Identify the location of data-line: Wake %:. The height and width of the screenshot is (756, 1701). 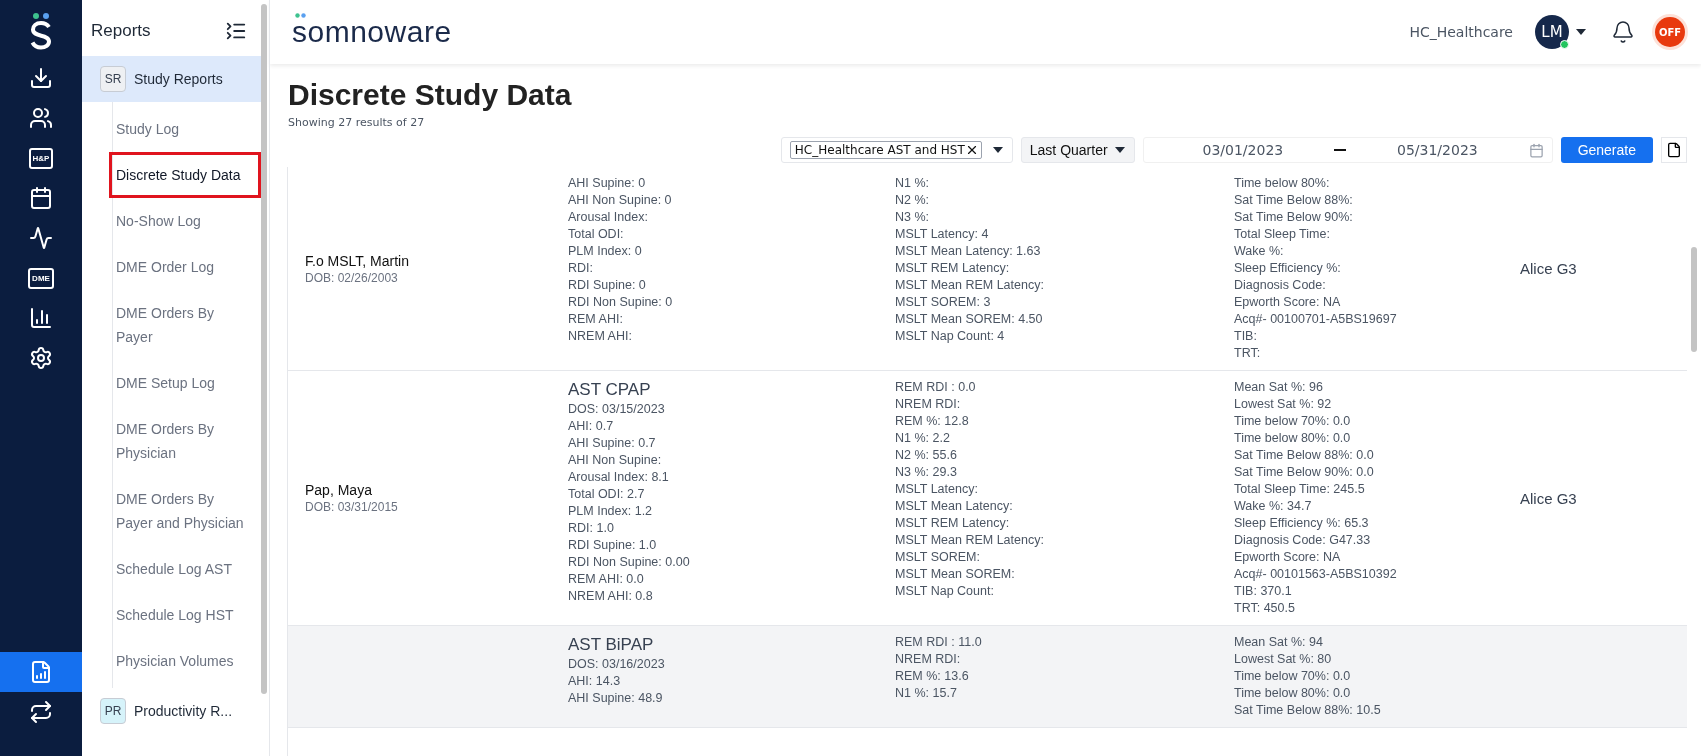
(1259, 251).